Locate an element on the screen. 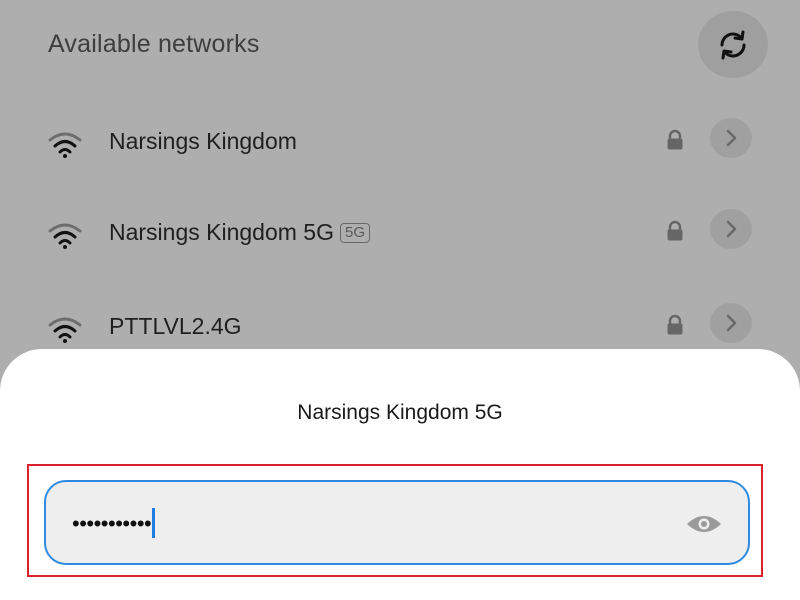 This screenshot has height=600, width=800. eye-icon is located at coordinates (704, 524).